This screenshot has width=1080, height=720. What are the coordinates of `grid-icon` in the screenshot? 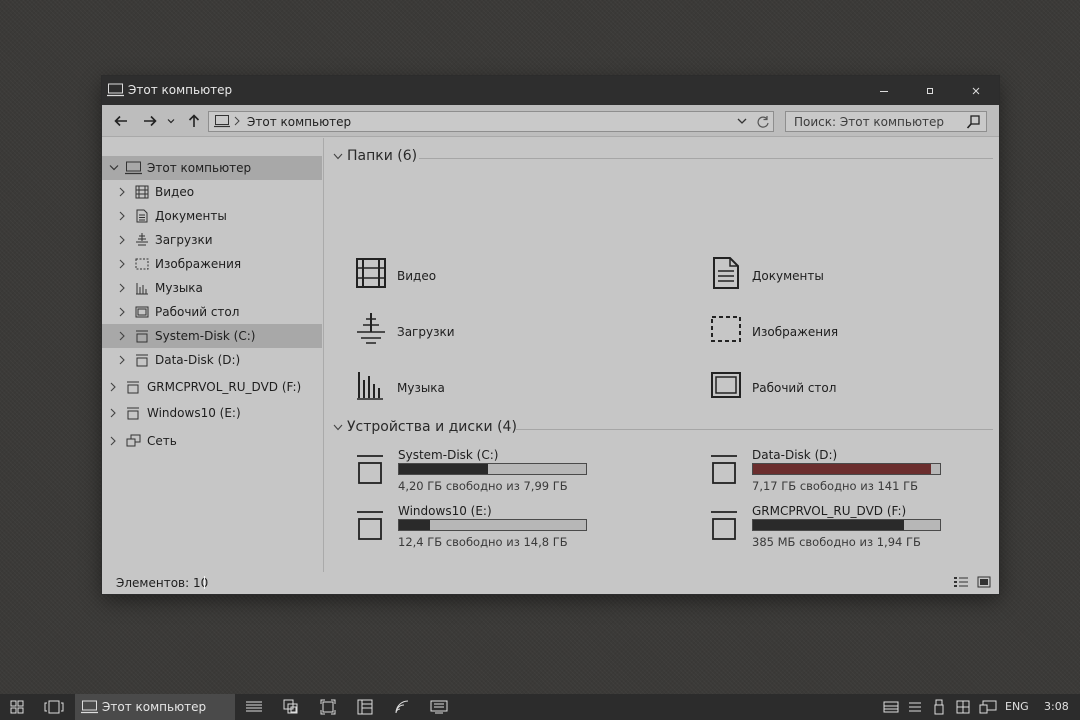 It's located at (963, 707).